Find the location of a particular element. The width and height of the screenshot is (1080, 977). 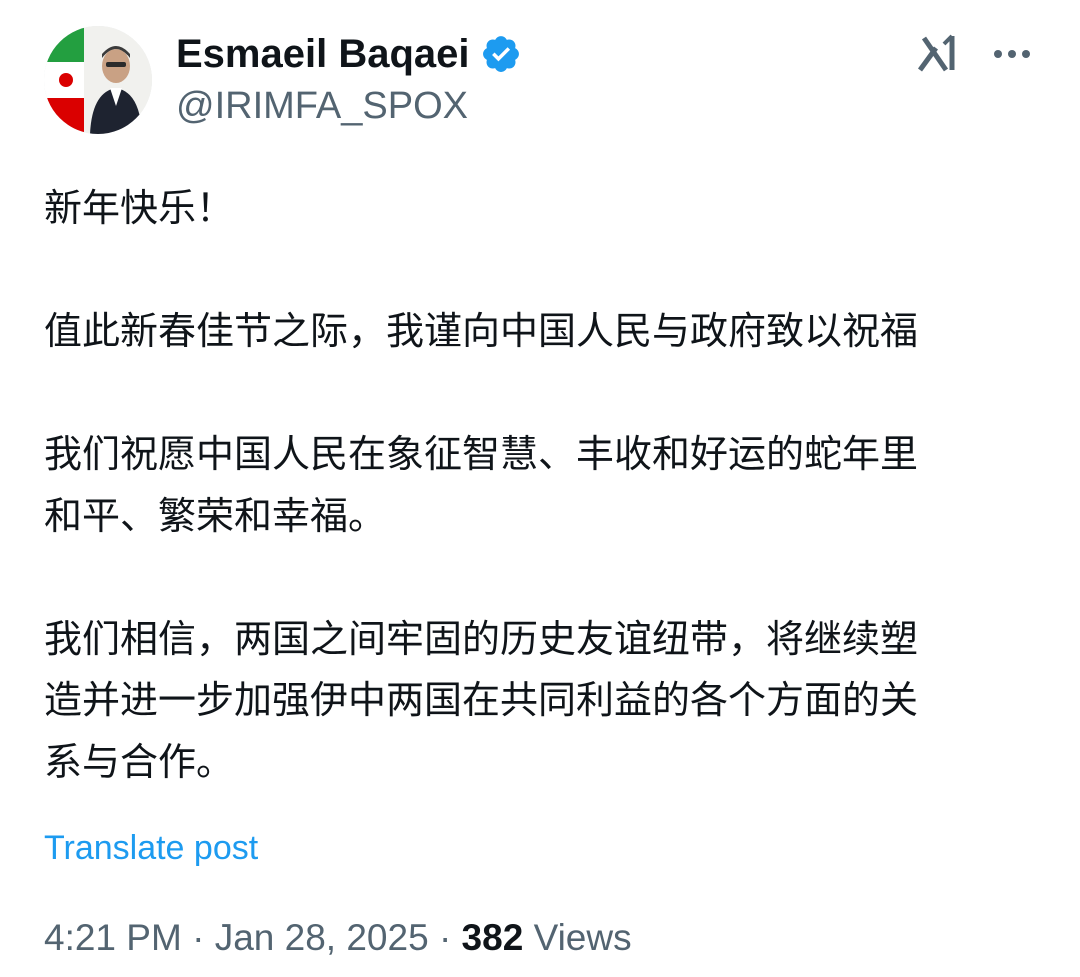

post-metadata: 4:21 PM · Jan 28, 2025 · 382 Views is located at coordinates (338, 938).